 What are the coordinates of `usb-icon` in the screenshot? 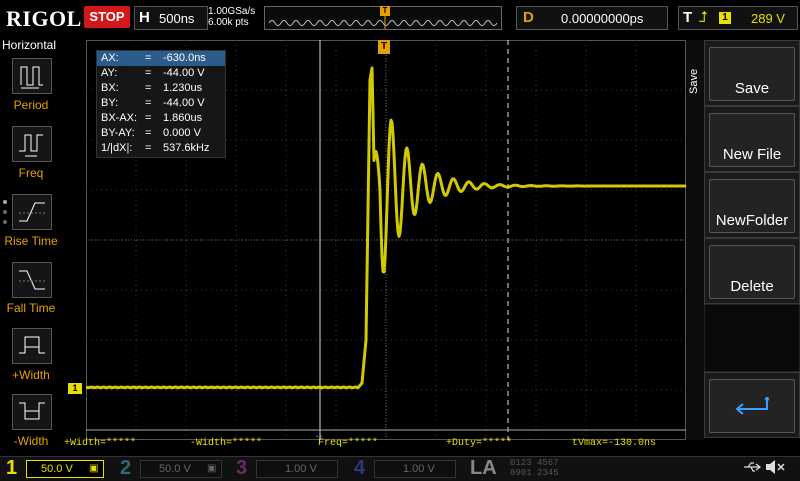 It's located at (752, 467).